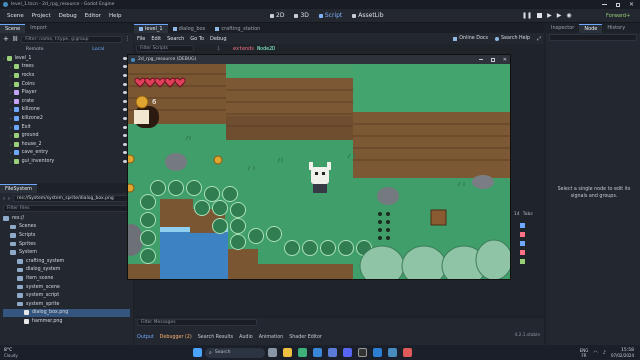 This screenshot has height=360, width=640. Describe the element at coordinates (127, 39) in the screenshot. I see `more-icon: ⋮` at that location.